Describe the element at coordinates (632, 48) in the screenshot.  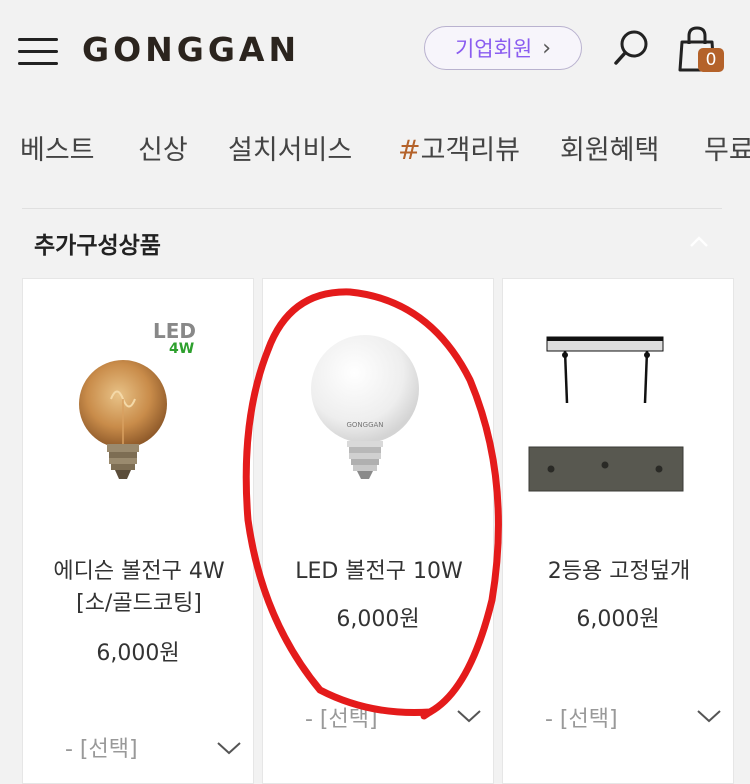
I see `search-icon` at that location.